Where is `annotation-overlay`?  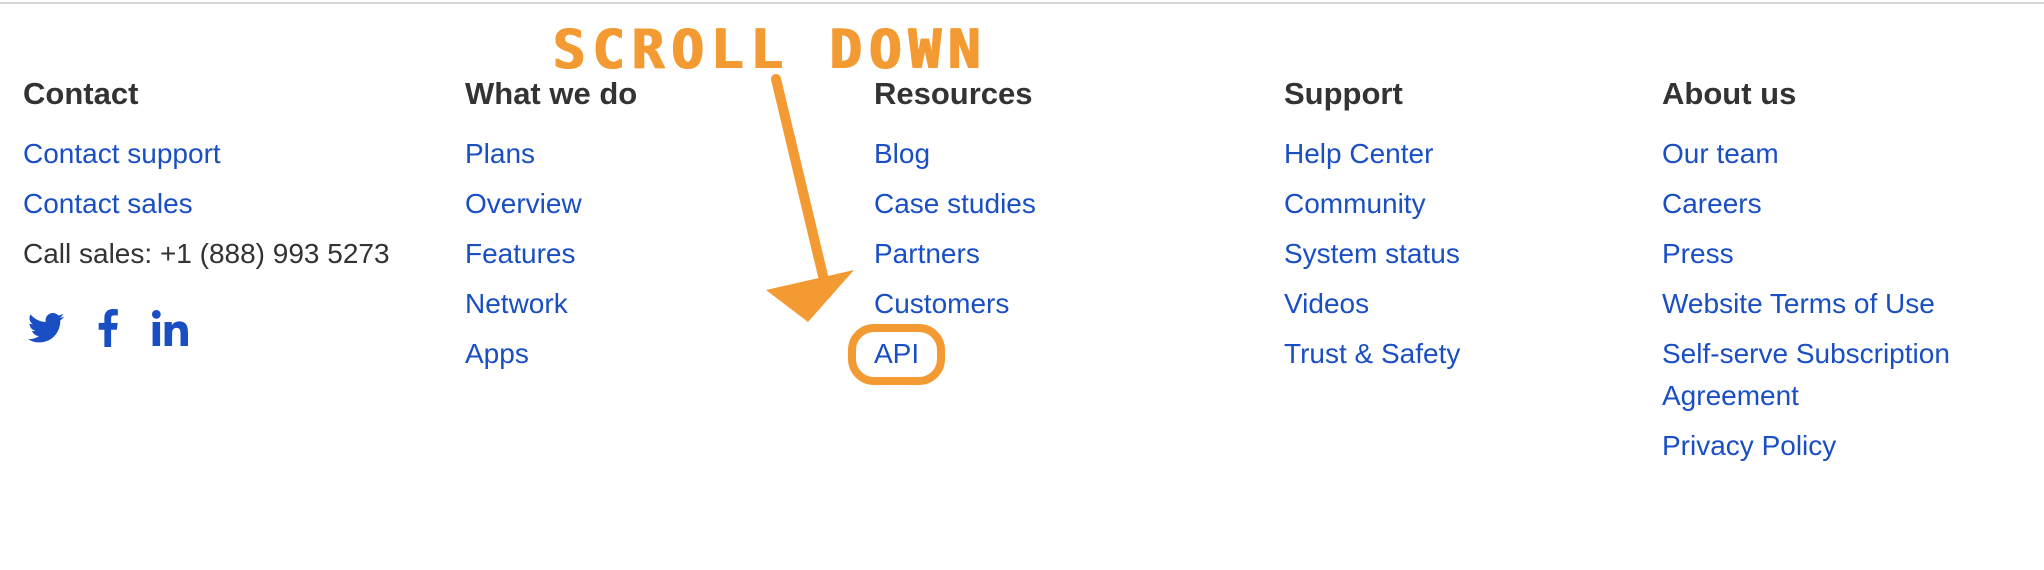 annotation-overlay is located at coordinates (855, 229).